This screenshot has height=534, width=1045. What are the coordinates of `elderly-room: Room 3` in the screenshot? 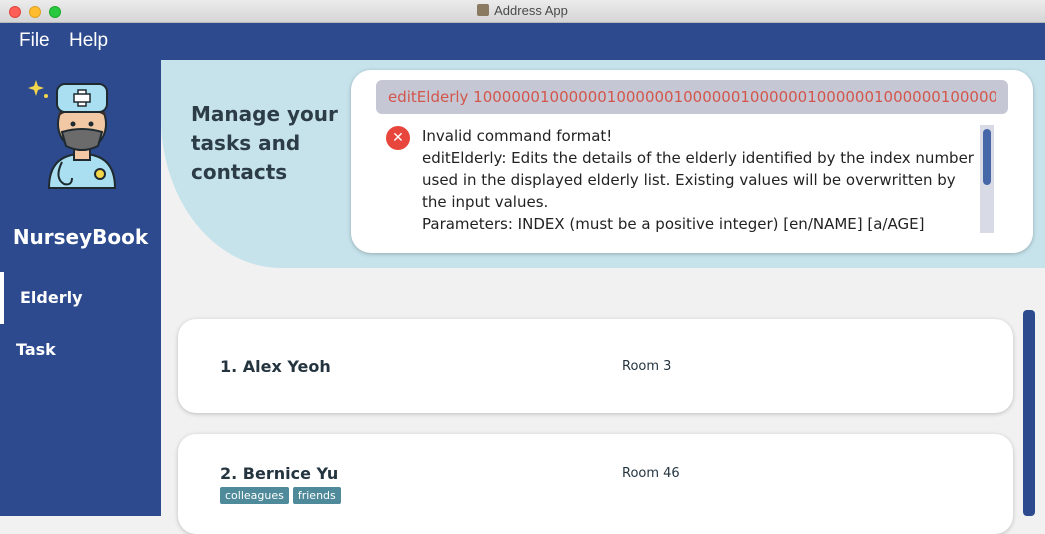 It's located at (647, 366).